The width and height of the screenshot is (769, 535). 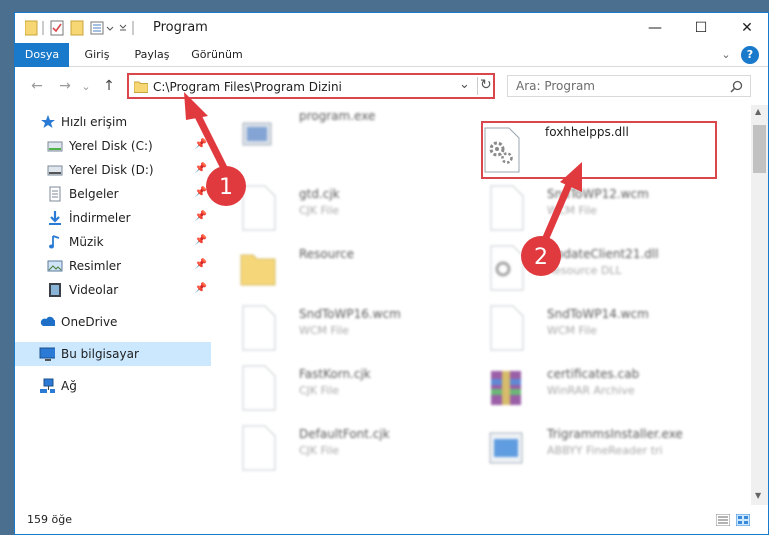 I want to click on search-box: Ara: Program, so click(x=629, y=86).